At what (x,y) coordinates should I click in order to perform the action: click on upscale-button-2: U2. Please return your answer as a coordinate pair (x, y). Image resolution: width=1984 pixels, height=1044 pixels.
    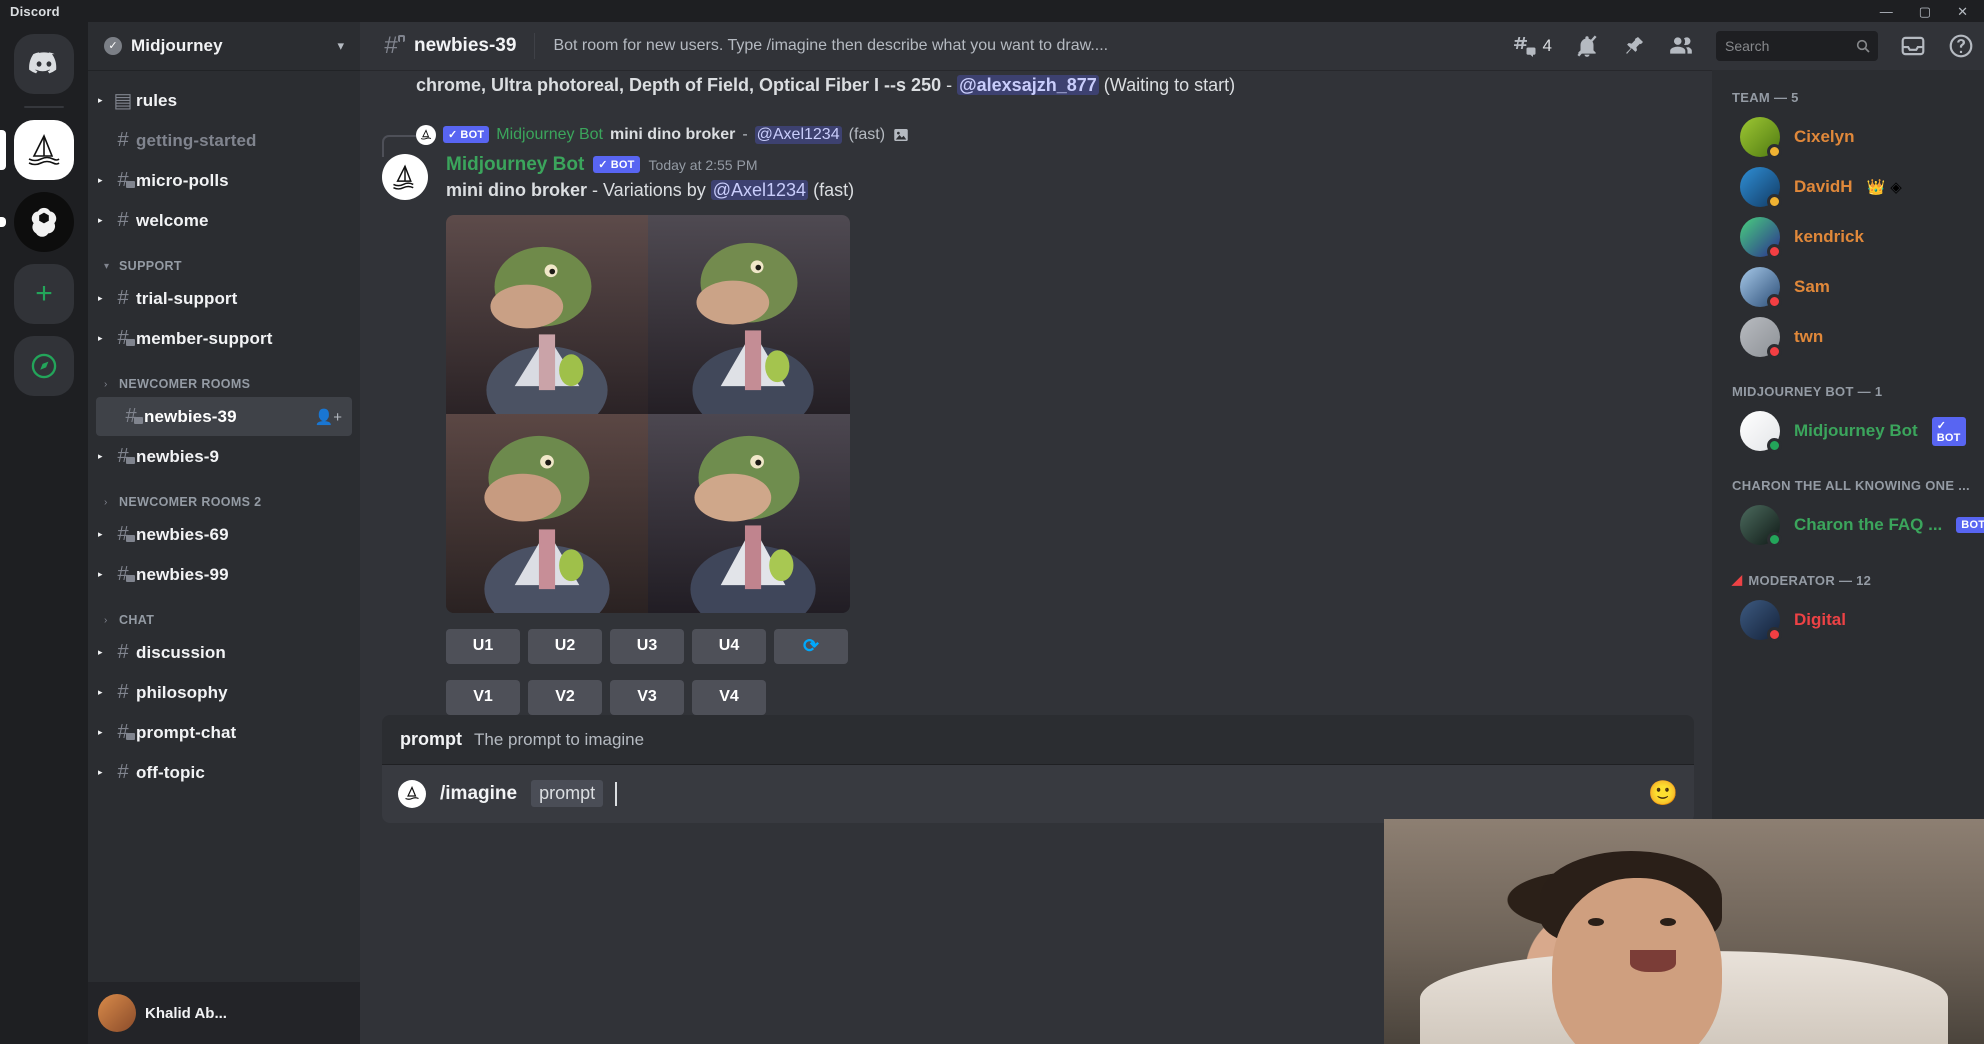
    Looking at the image, I should click on (565, 646).